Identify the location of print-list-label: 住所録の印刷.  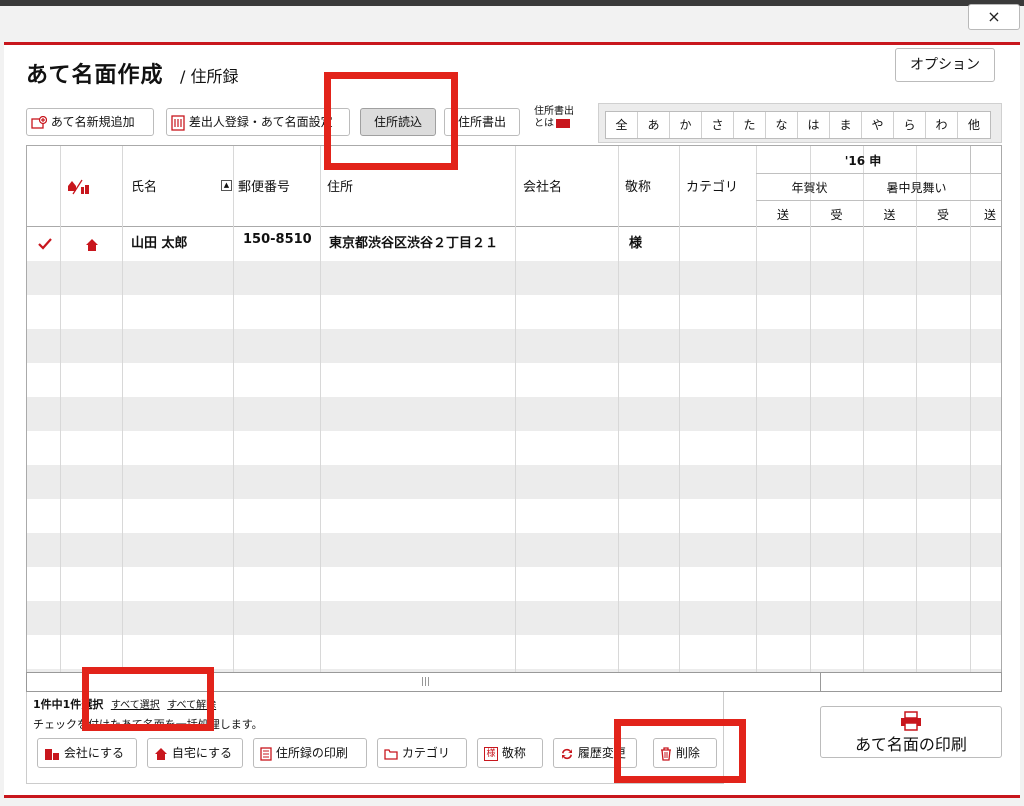
(311, 753).